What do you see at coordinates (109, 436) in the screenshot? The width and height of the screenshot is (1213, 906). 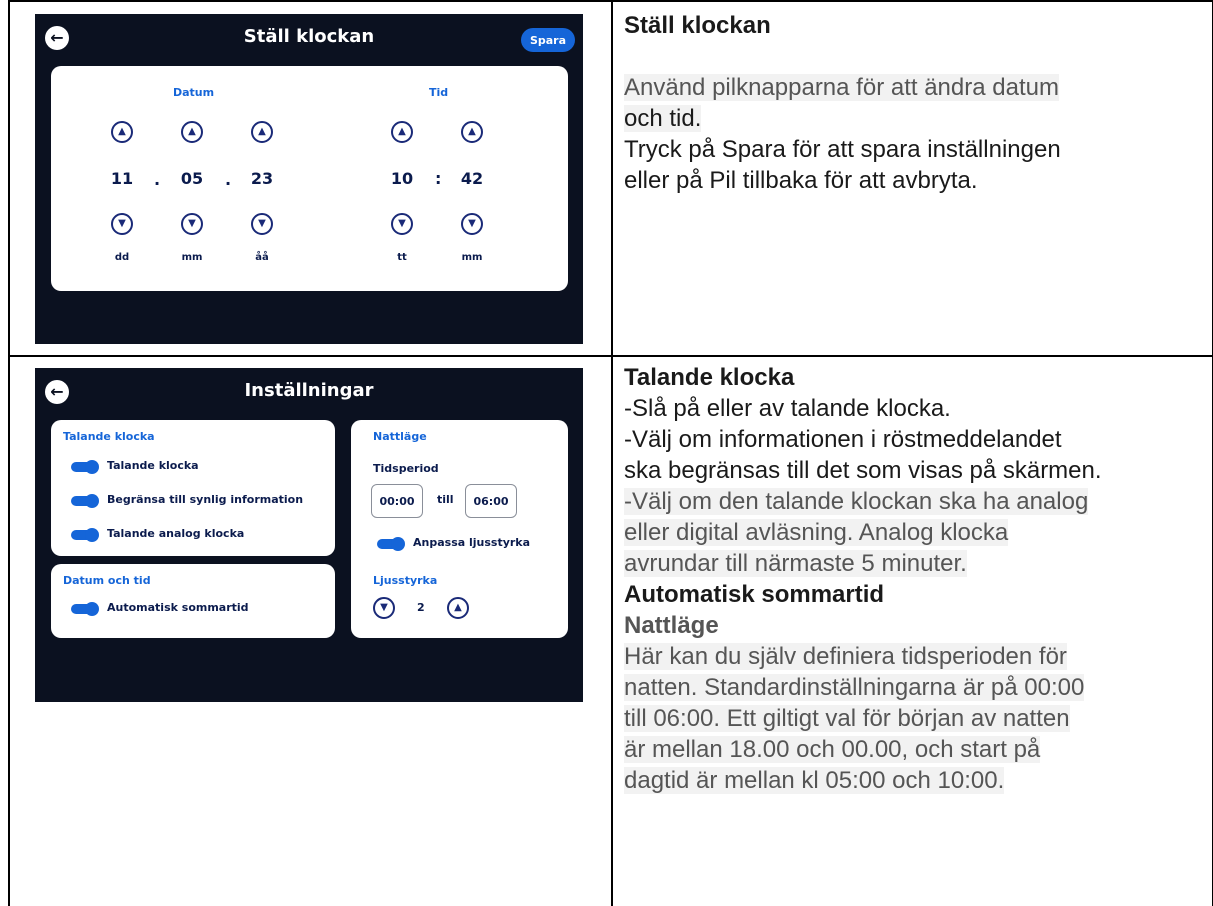 I see `card-title: Talande klocka` at bounding box center [109, 436].